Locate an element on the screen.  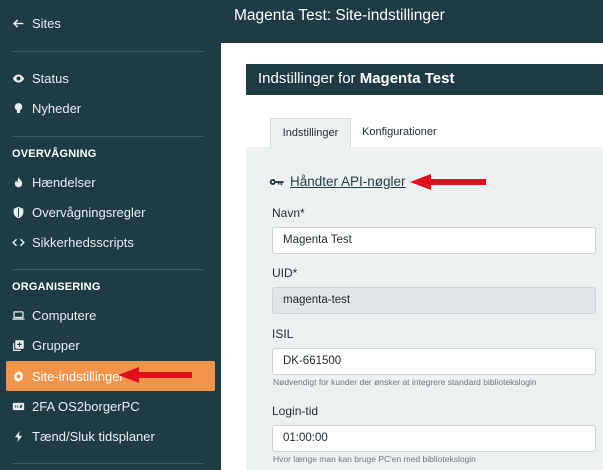
sidebar-item-label: Overvågningsregler is located at coordinates (89, 212).